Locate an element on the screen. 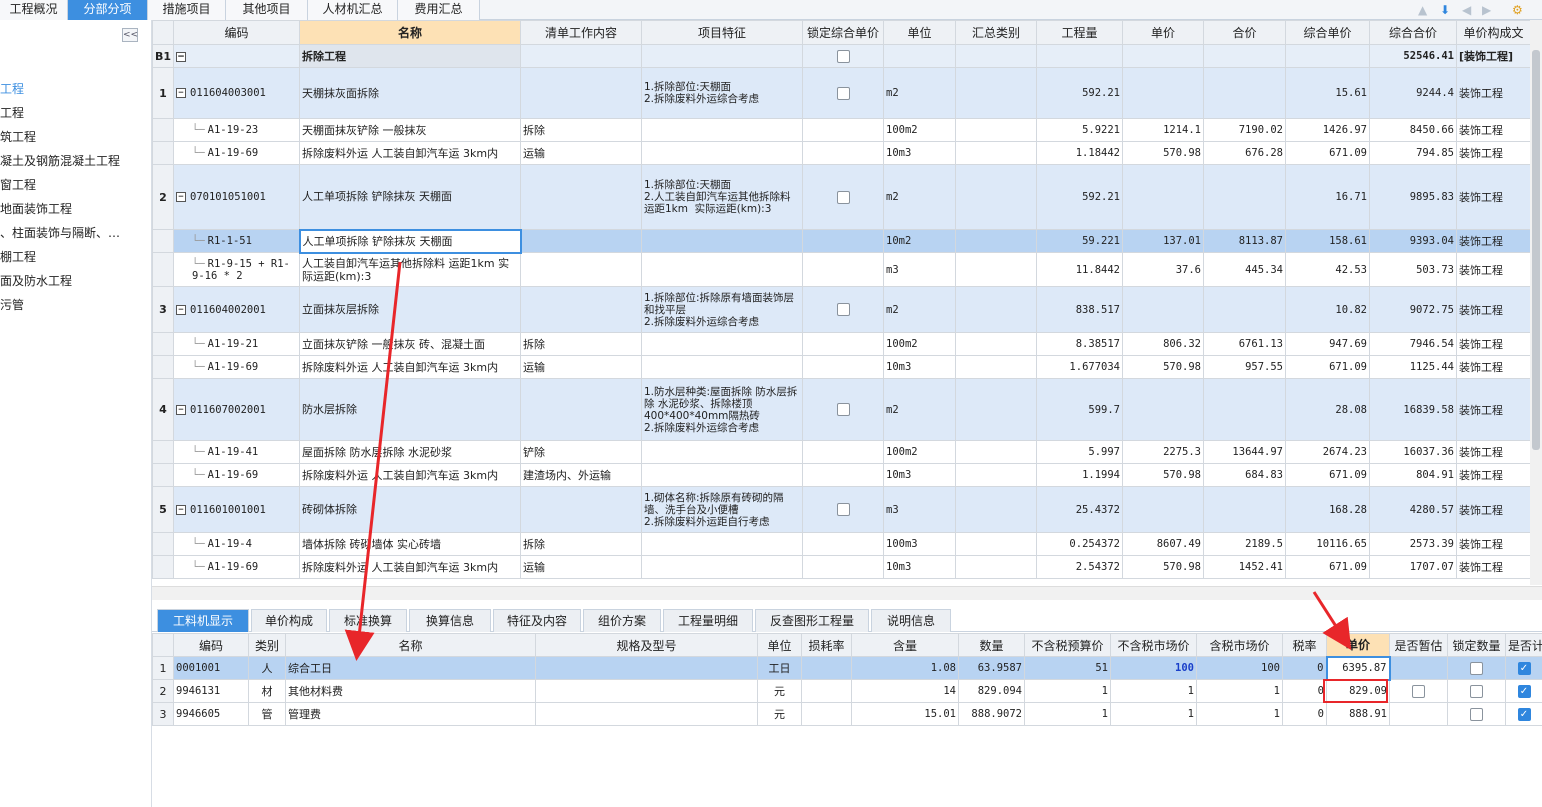 This screenshot has width=1542, height=807. header-lock-qty: 锁定数量 is located at coordinates (1476, 645).